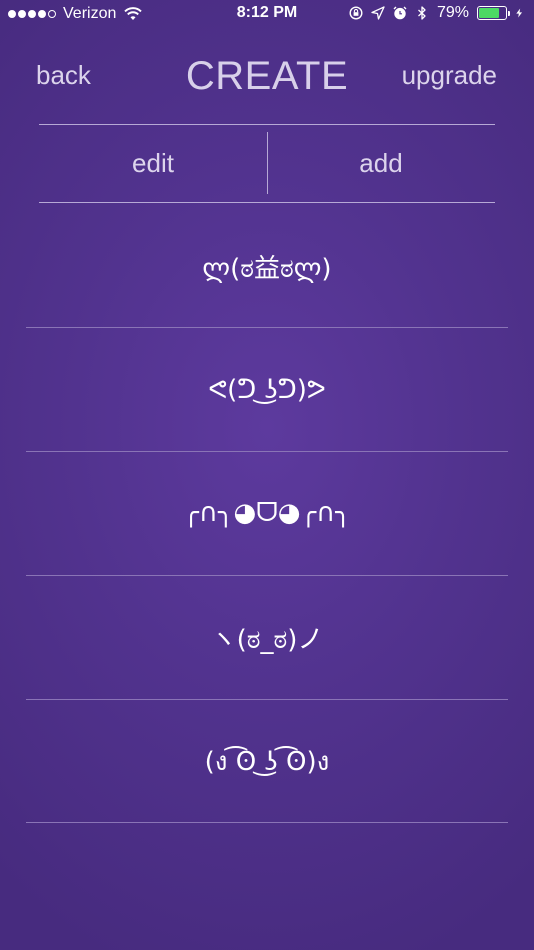 The image size is (534, 950). I want to click on battery-fill, so click(489, 13).